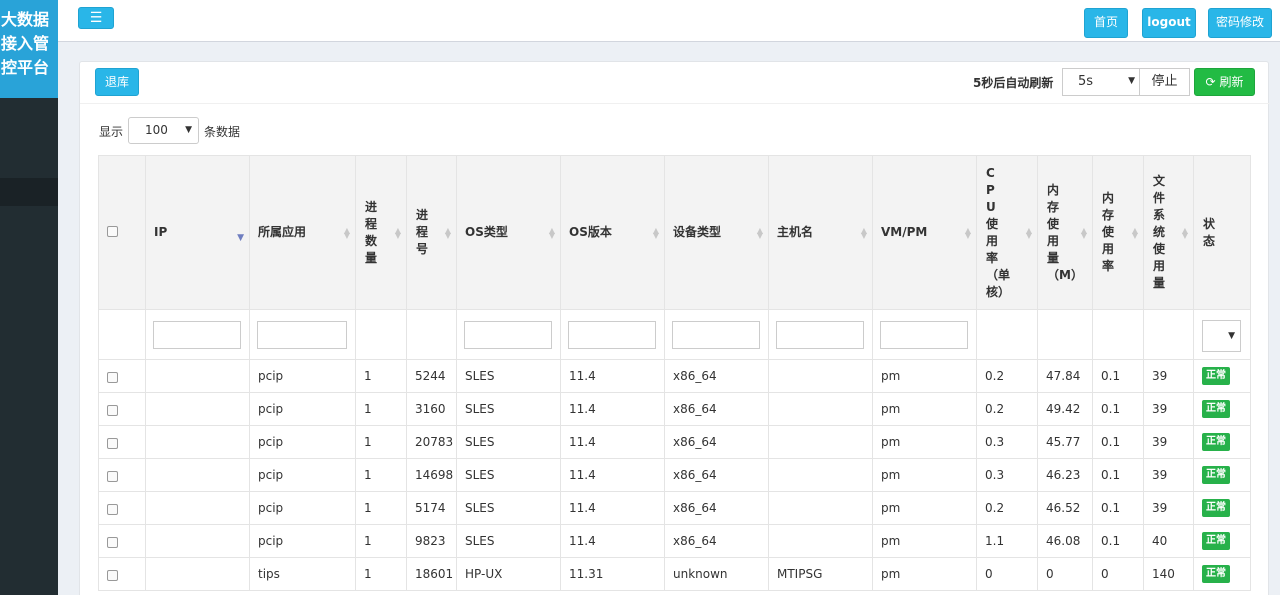 This screenshot has height=595, width=1280. I want to click on vmpm-filter-input, so click(924, 334).